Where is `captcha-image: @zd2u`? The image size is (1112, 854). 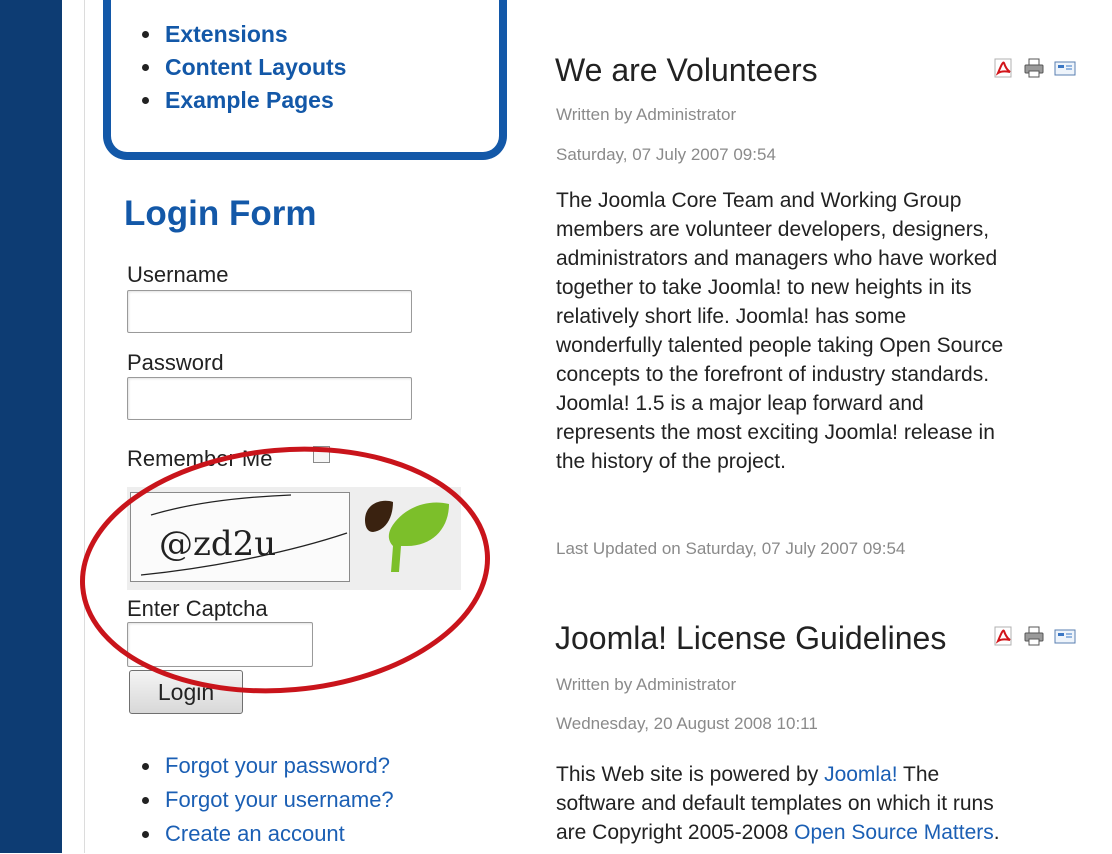 captcha-image: @zd2u is located at coordinates (240, 537).